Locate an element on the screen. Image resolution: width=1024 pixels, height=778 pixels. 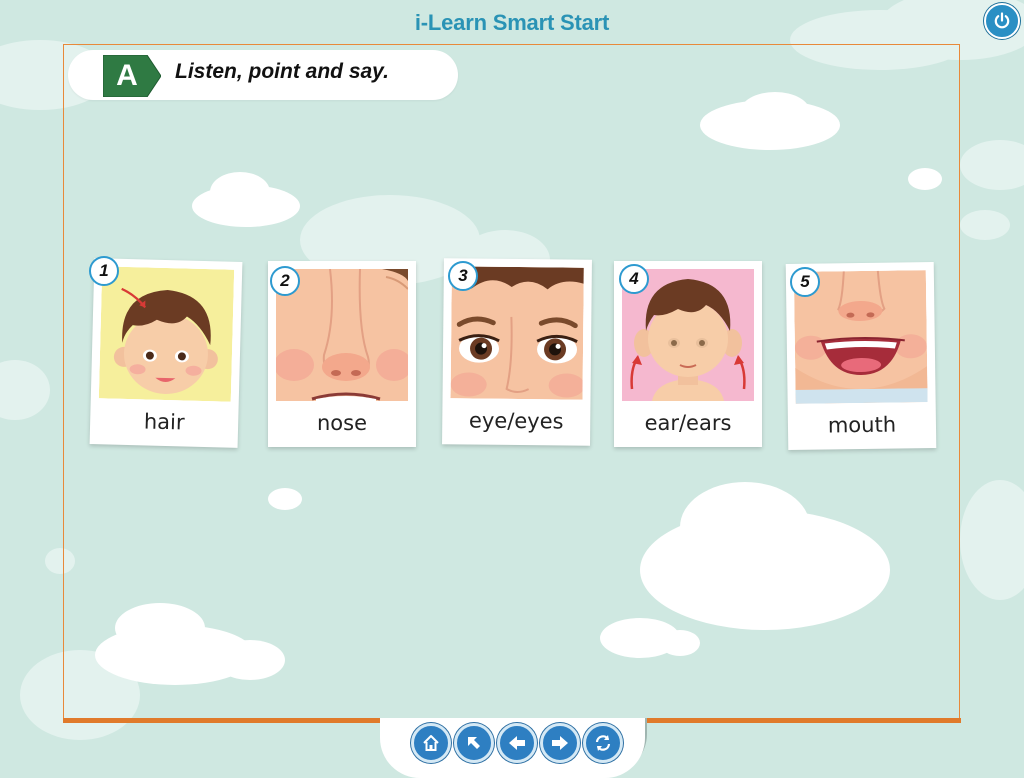
nose-label: nose is located at coordinates (342, 423).